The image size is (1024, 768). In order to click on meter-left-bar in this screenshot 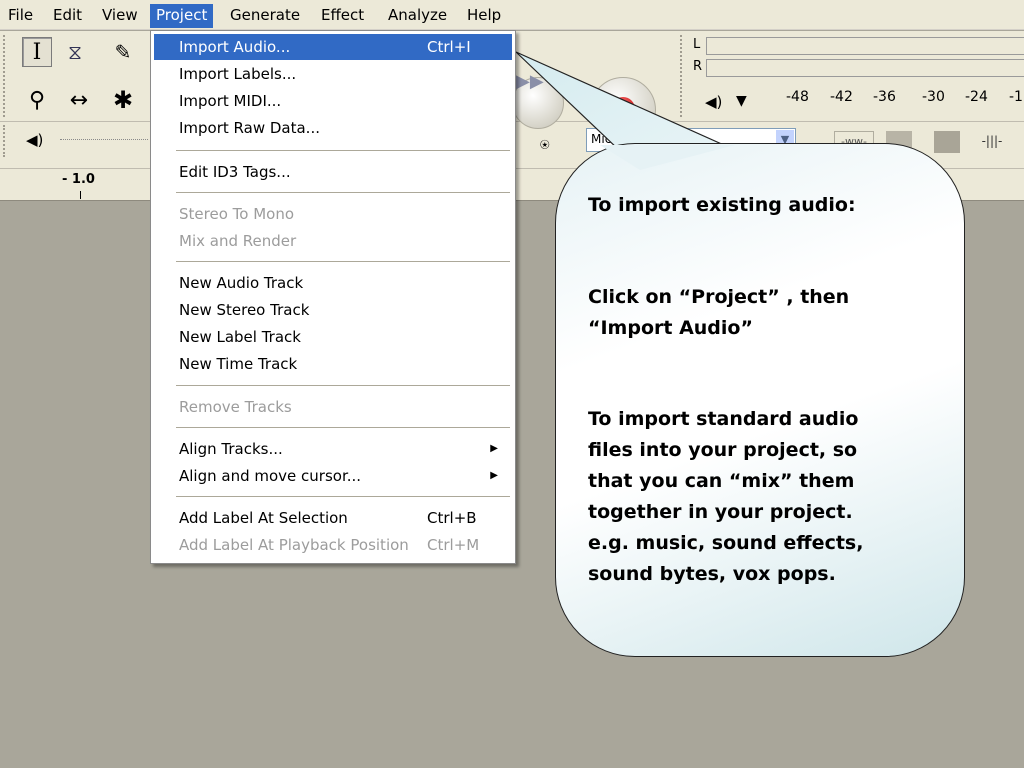, I will do `click(865, 46)`.